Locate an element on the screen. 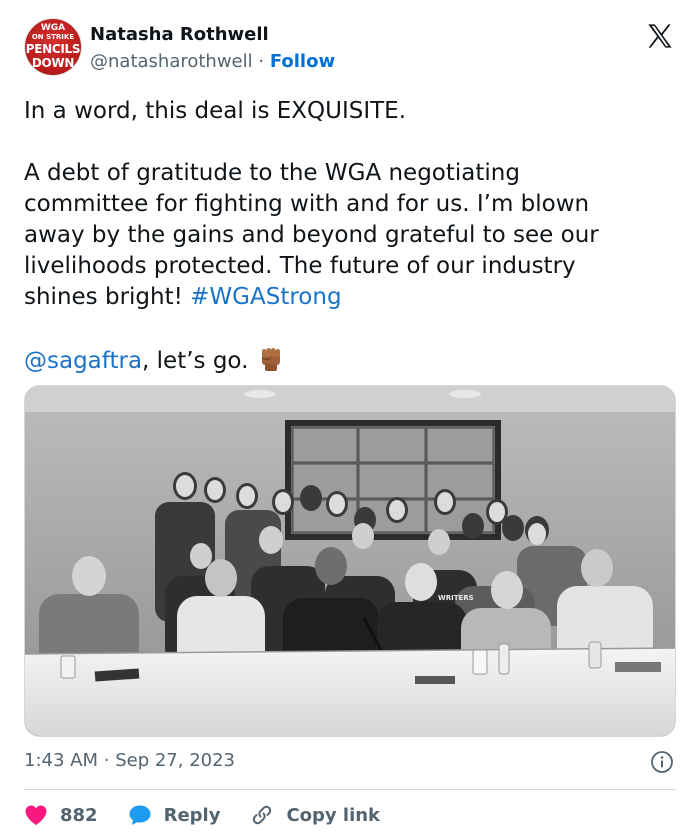 This screenshot has width=700, height=840. tweet-date: Sep 27, 2023 is located at coordinates (175, 760).